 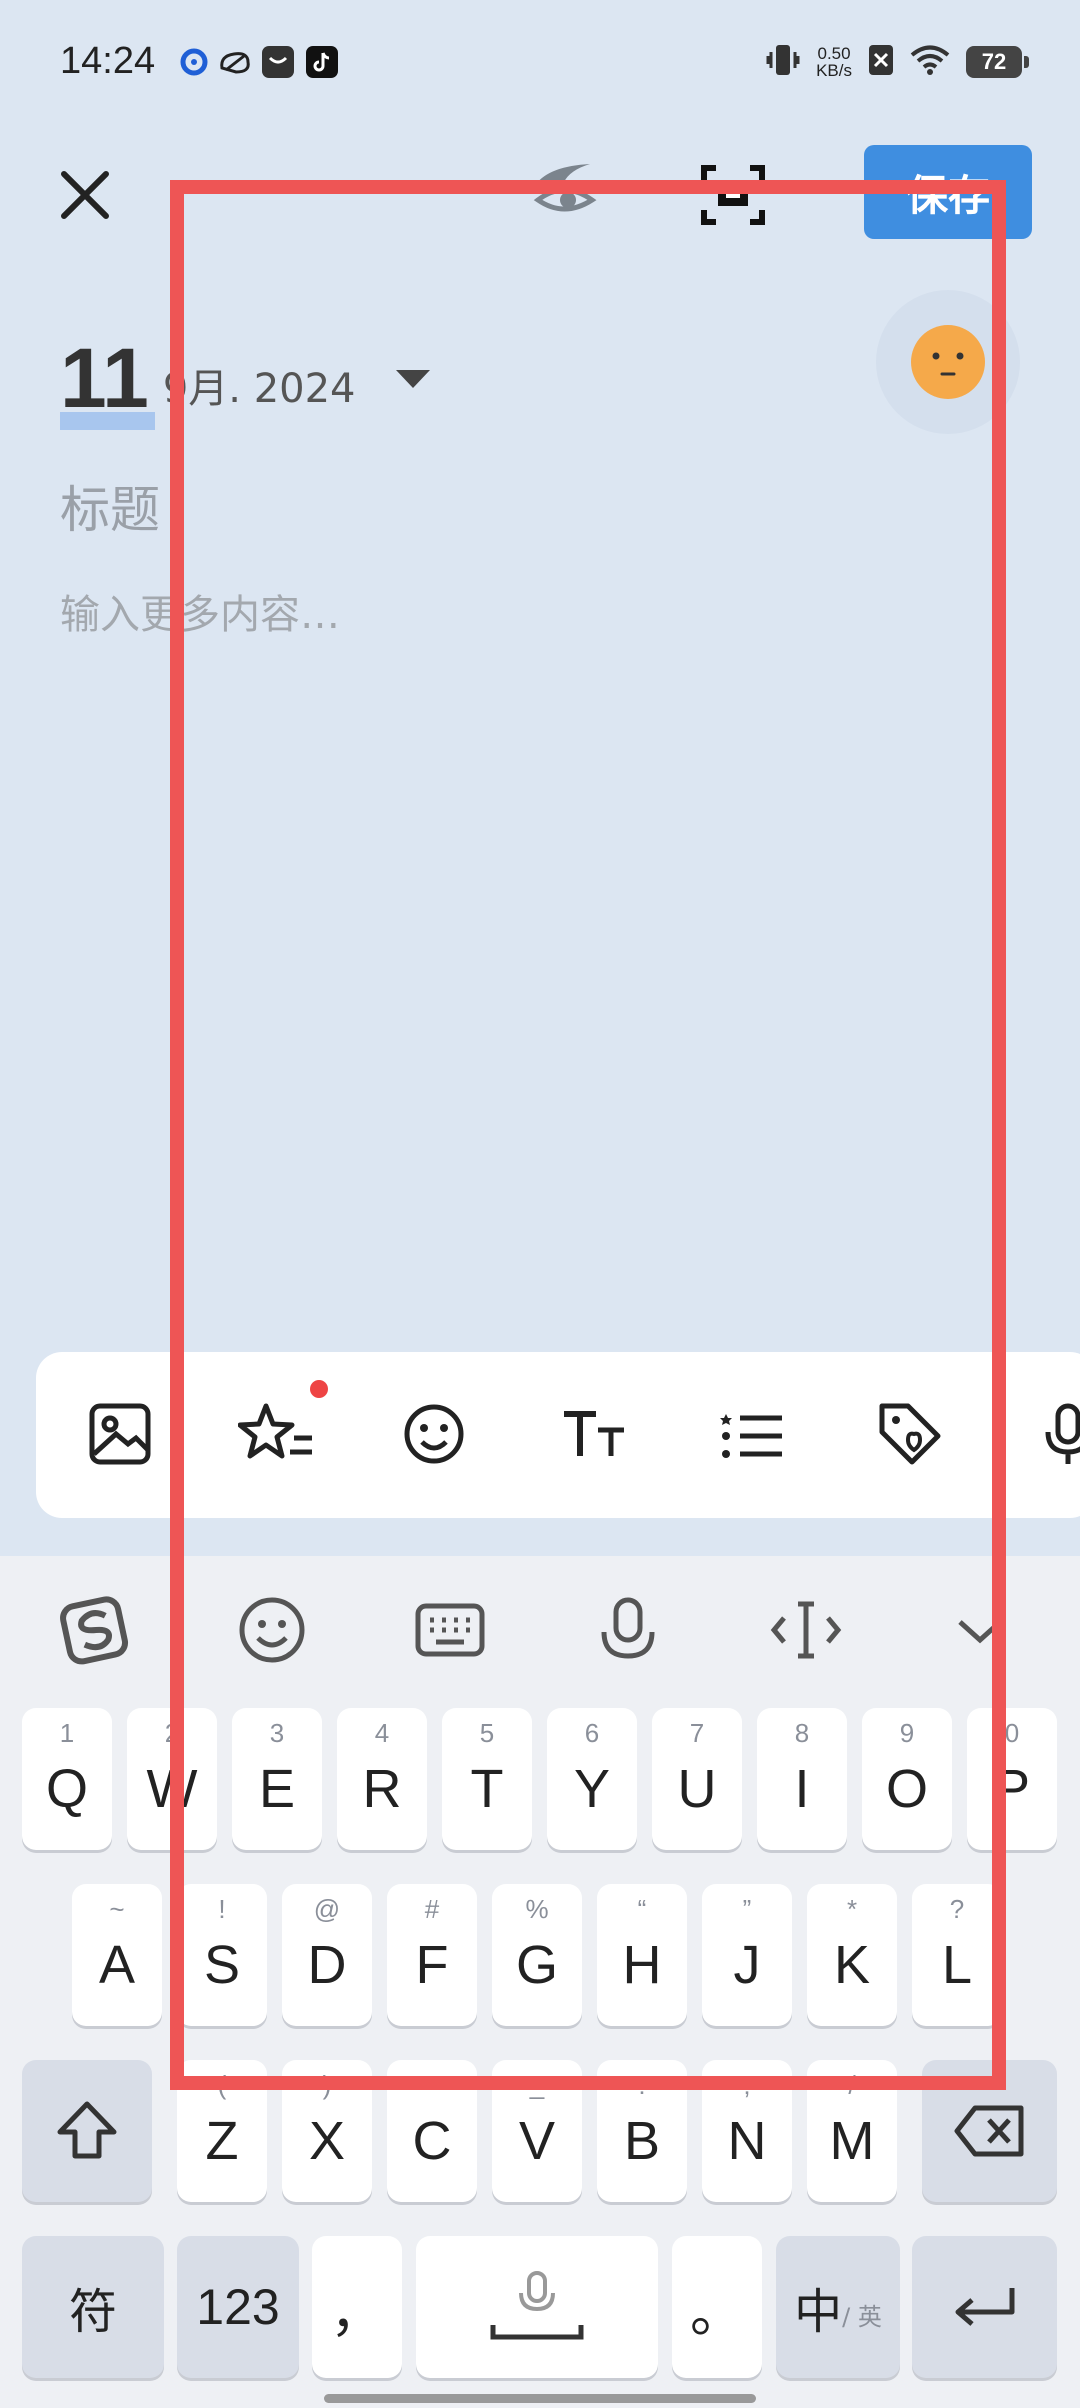 I want to click on key-sub: ”, so click(x=747, y=1909).